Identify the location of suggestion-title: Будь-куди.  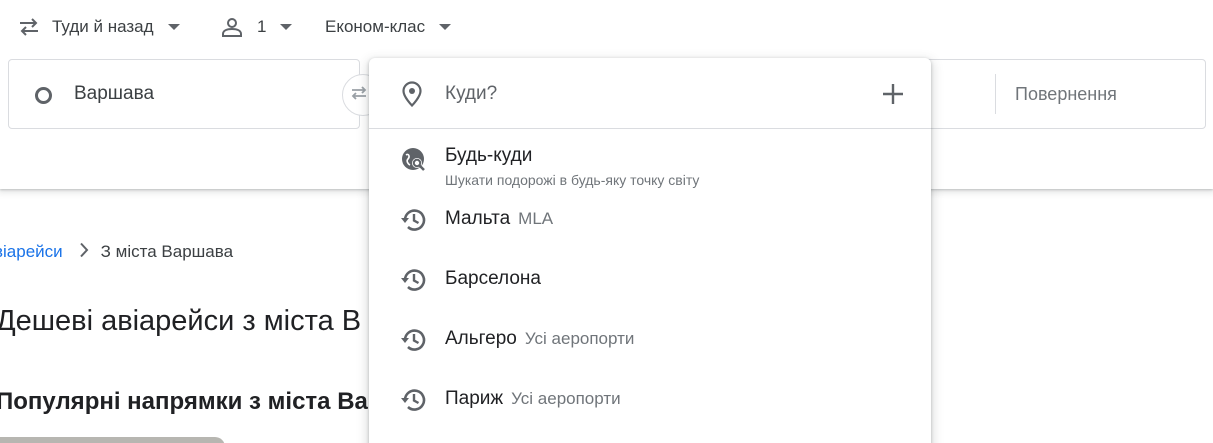
(489, 155).